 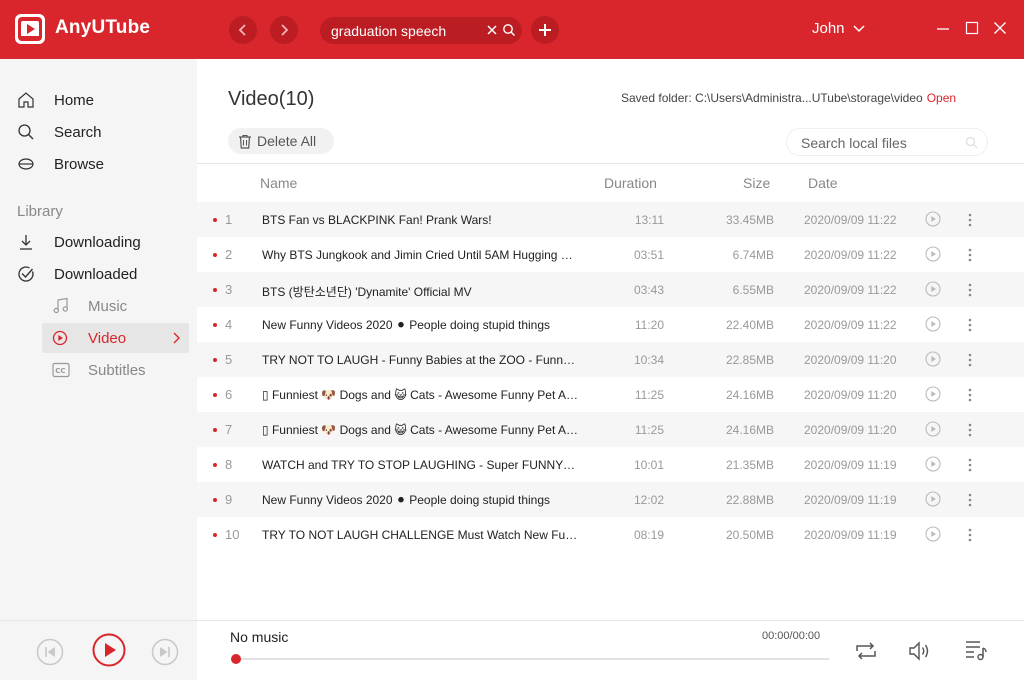 What do you see at coordinates (243, 30) in the screenshot?
I see `back-button` at bounding box center [243, 30].